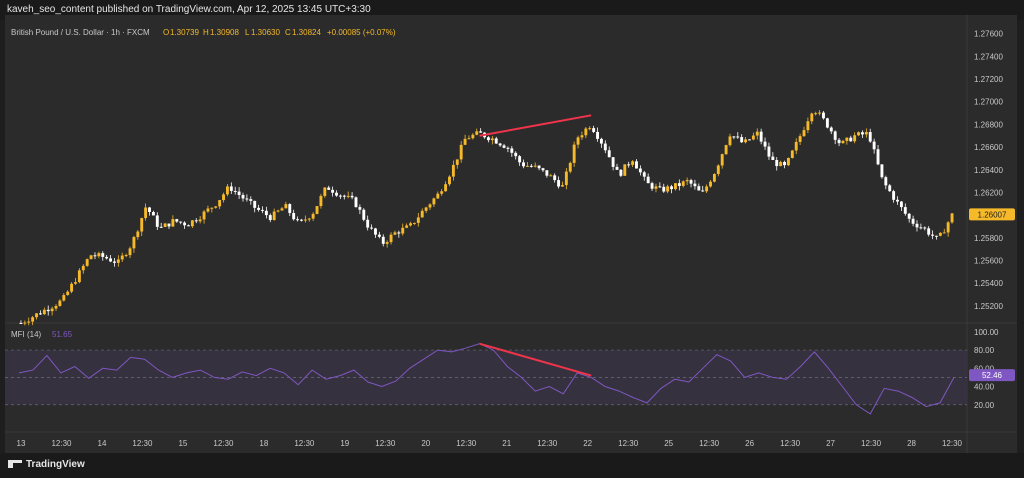 The width and height of the screenshot is (1024, 478). Describe the element at coordinates (587, 443) in the screenshot. I see `time-tick-label: 22` at that location.